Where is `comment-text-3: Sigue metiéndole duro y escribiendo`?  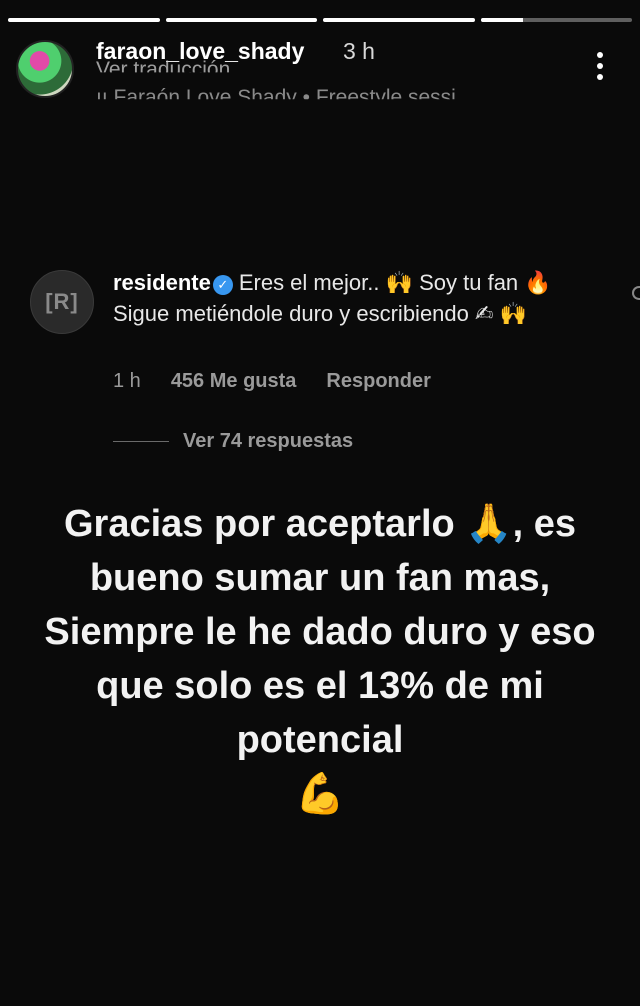 comment-text-3: Sigue metiéndole duro y escribiendo is located at coordinates (291, 313).